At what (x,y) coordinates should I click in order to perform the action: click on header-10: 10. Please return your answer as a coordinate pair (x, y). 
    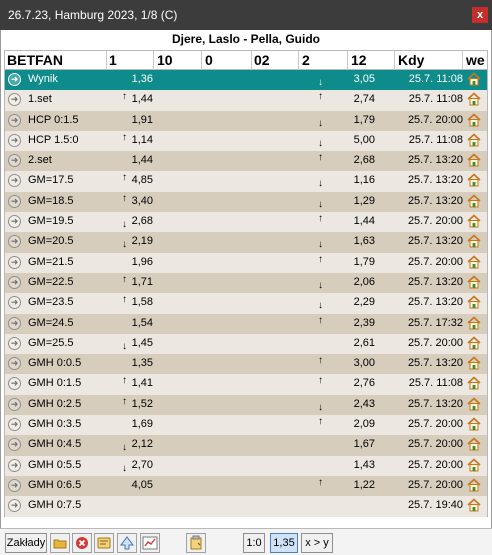
    Looking at the image, I should click on (165, 60).